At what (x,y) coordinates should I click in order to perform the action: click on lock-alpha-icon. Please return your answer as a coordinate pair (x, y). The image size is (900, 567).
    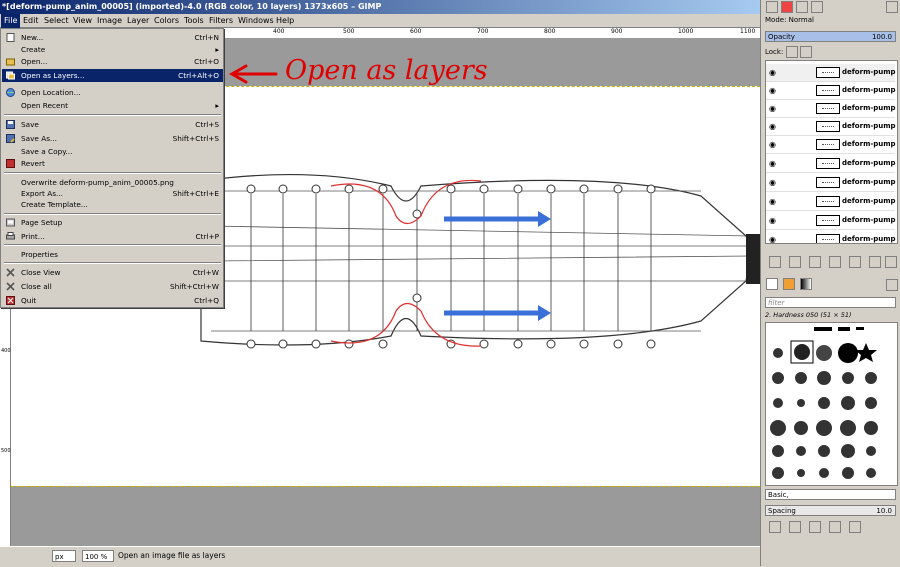
    Looking at the image, I should click on (806, 52).